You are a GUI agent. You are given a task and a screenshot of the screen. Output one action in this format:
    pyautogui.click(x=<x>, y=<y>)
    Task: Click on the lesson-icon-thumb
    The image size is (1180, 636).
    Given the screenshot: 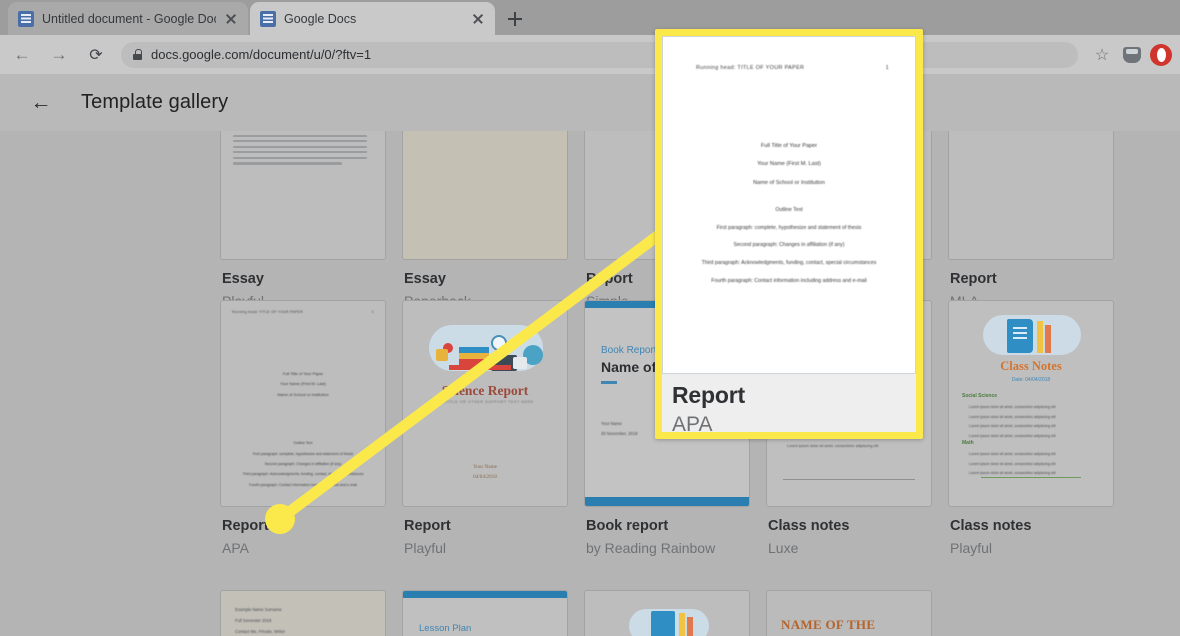 What is the action you would take?
    pyautogui.click(x=667, y=613)
    